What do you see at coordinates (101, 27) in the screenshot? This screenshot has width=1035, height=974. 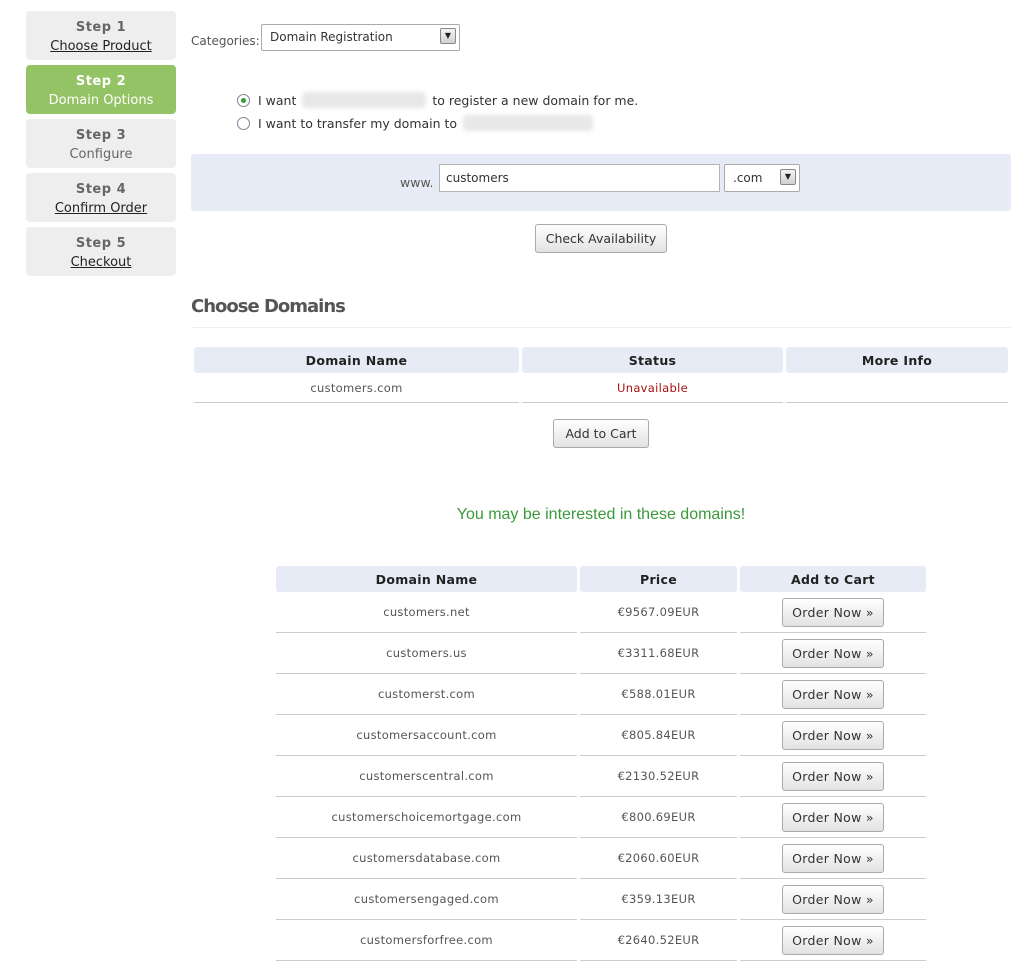 I see `step-number: Step 1` at bounding box center [101, 27].